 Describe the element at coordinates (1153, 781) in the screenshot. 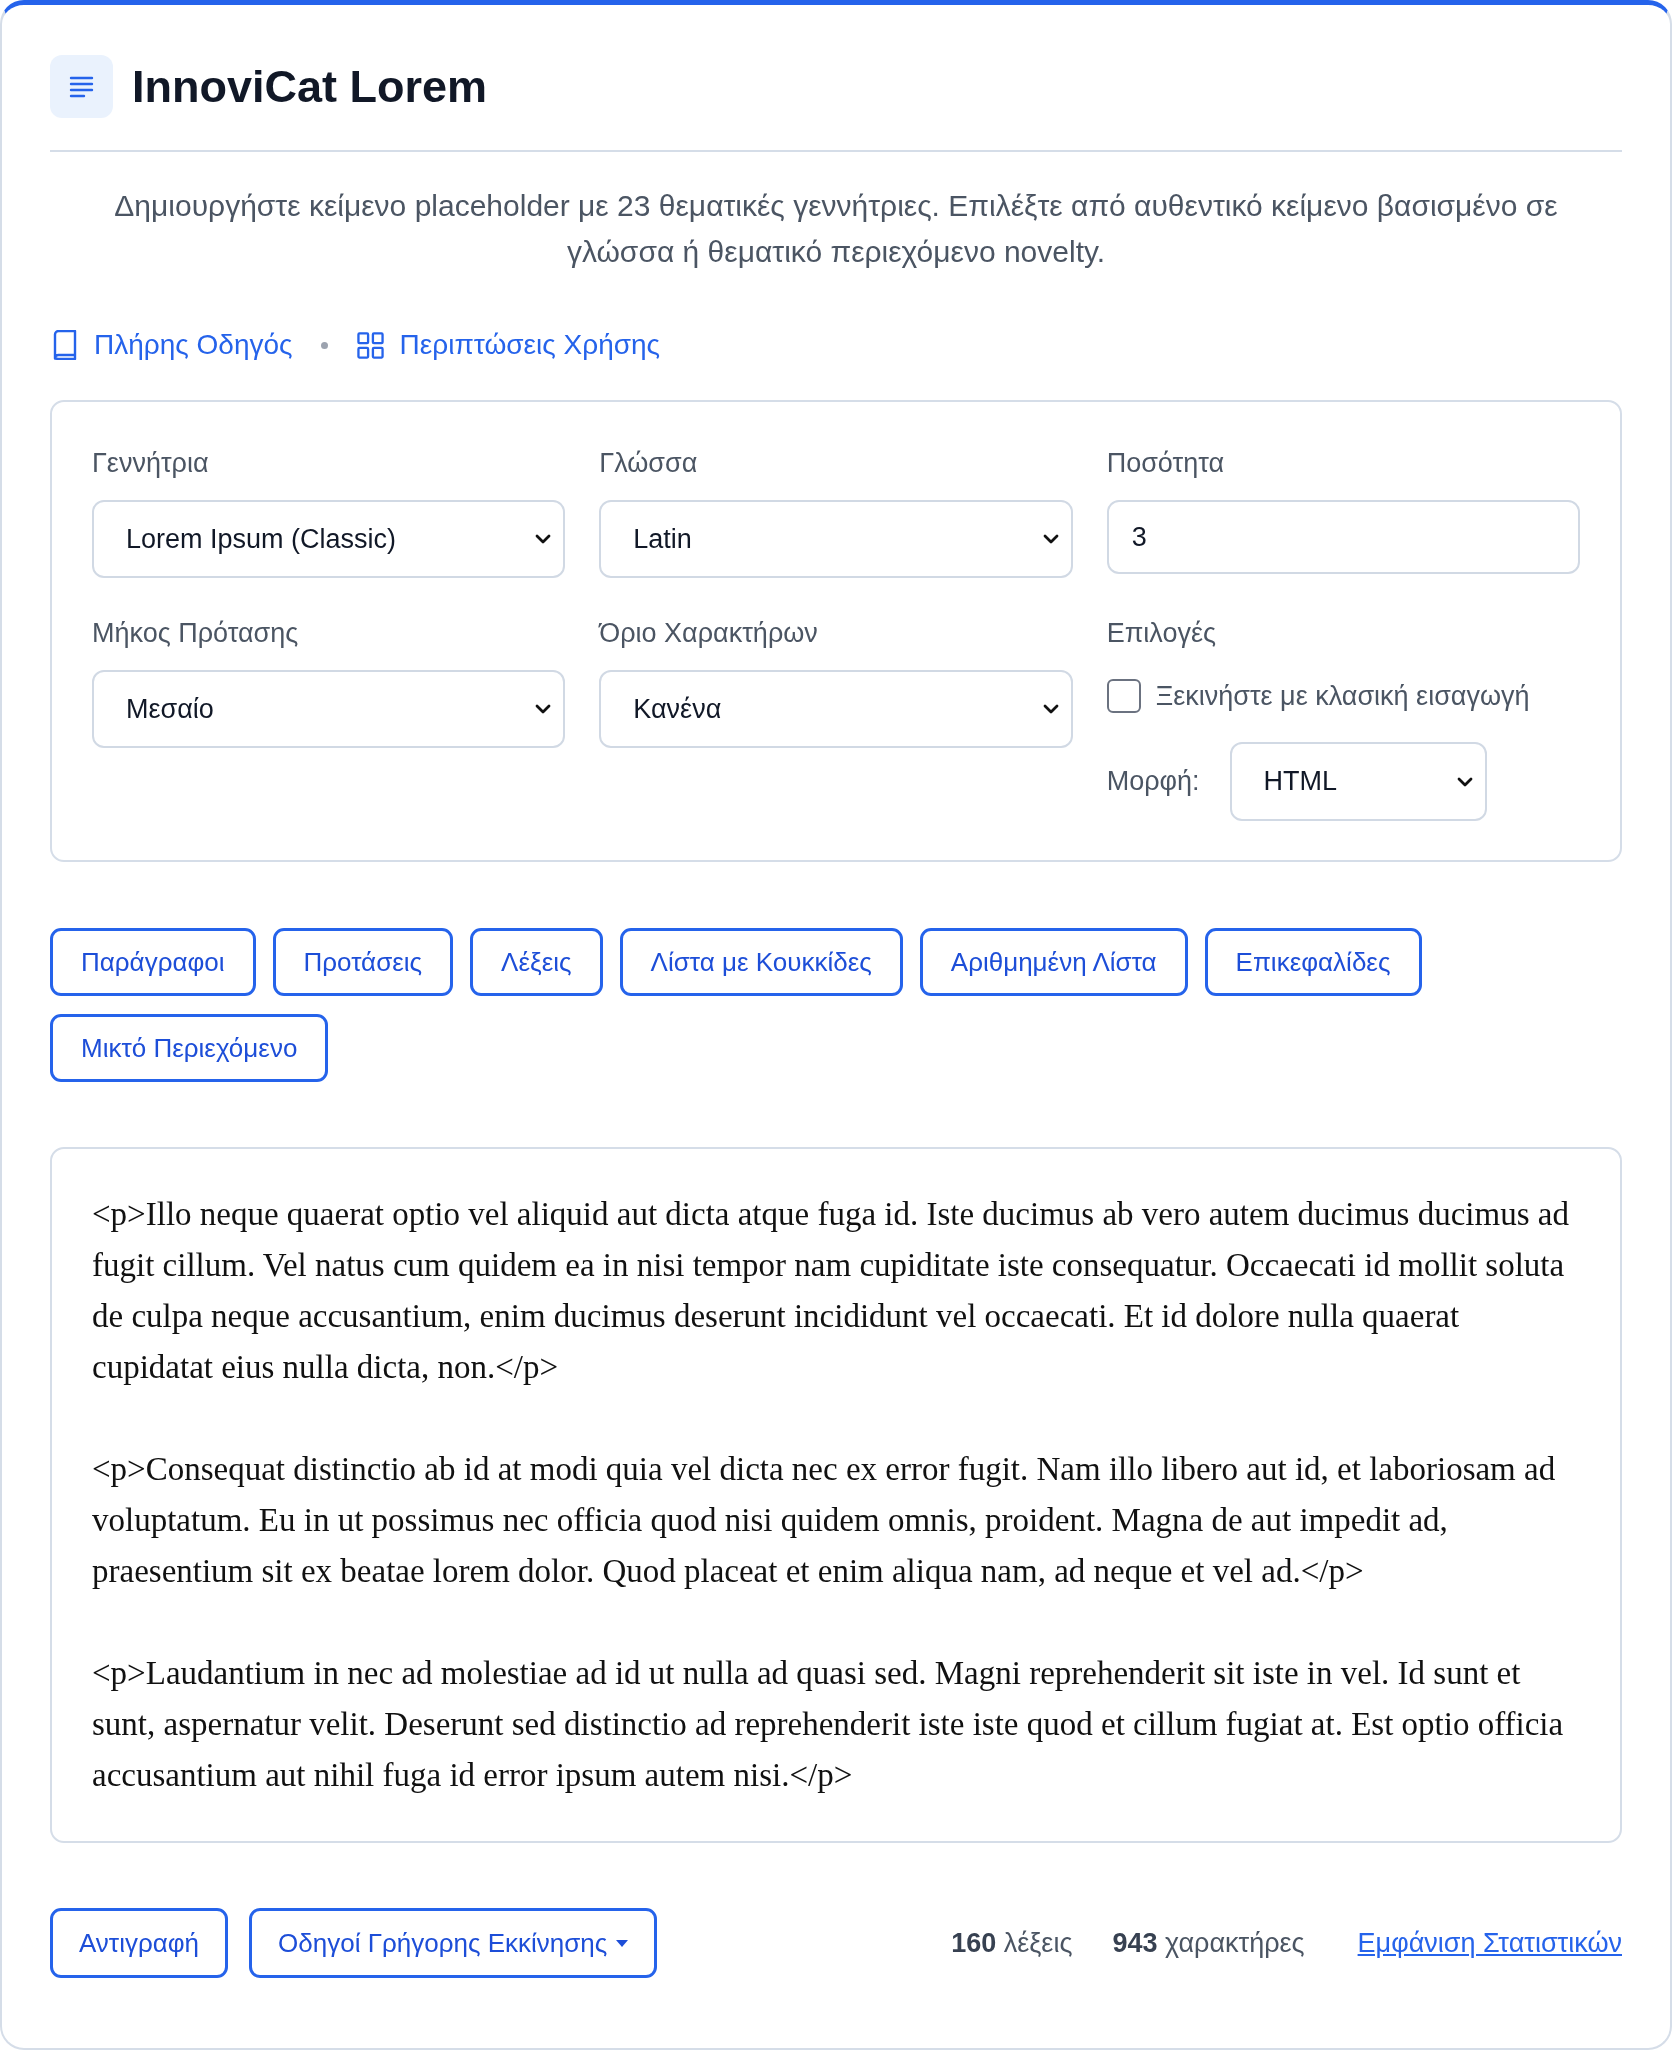

I see `format-label: Μορφή:` at that location.